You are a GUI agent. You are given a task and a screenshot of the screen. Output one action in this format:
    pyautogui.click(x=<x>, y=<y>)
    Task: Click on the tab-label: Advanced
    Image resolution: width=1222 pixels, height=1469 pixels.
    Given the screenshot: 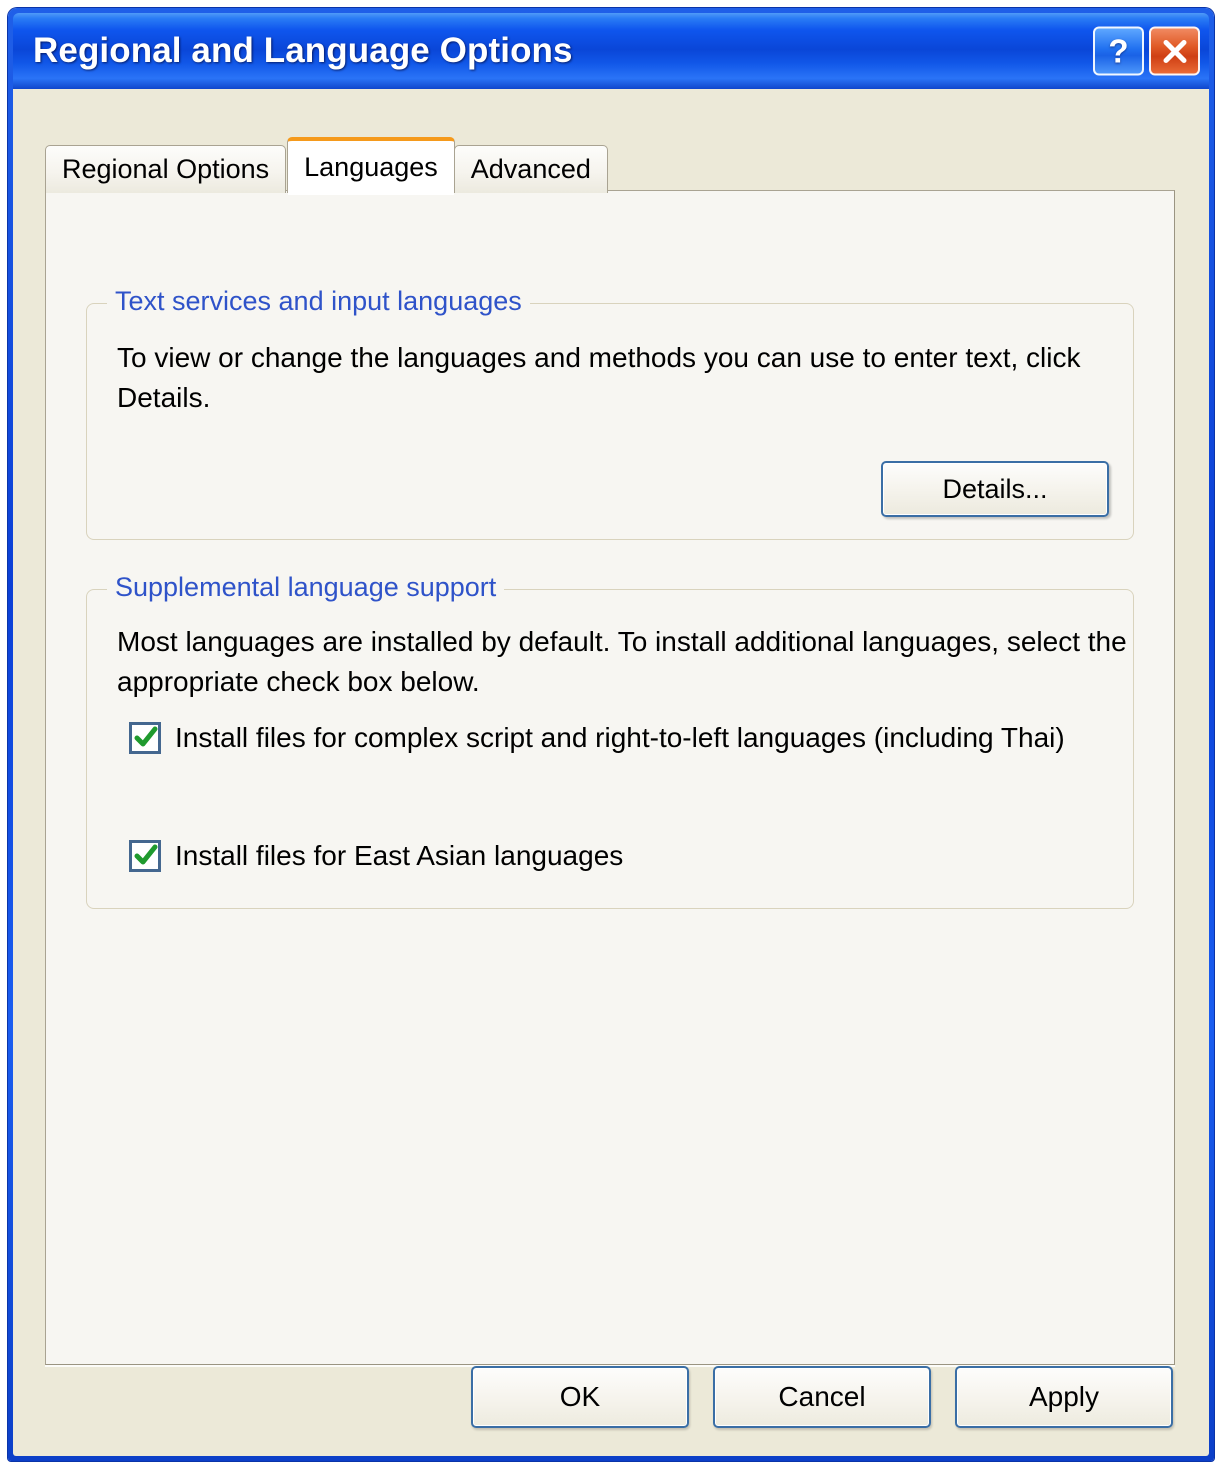 What is the action you would take?
    pyautogui.click(x=530, y=169)
    